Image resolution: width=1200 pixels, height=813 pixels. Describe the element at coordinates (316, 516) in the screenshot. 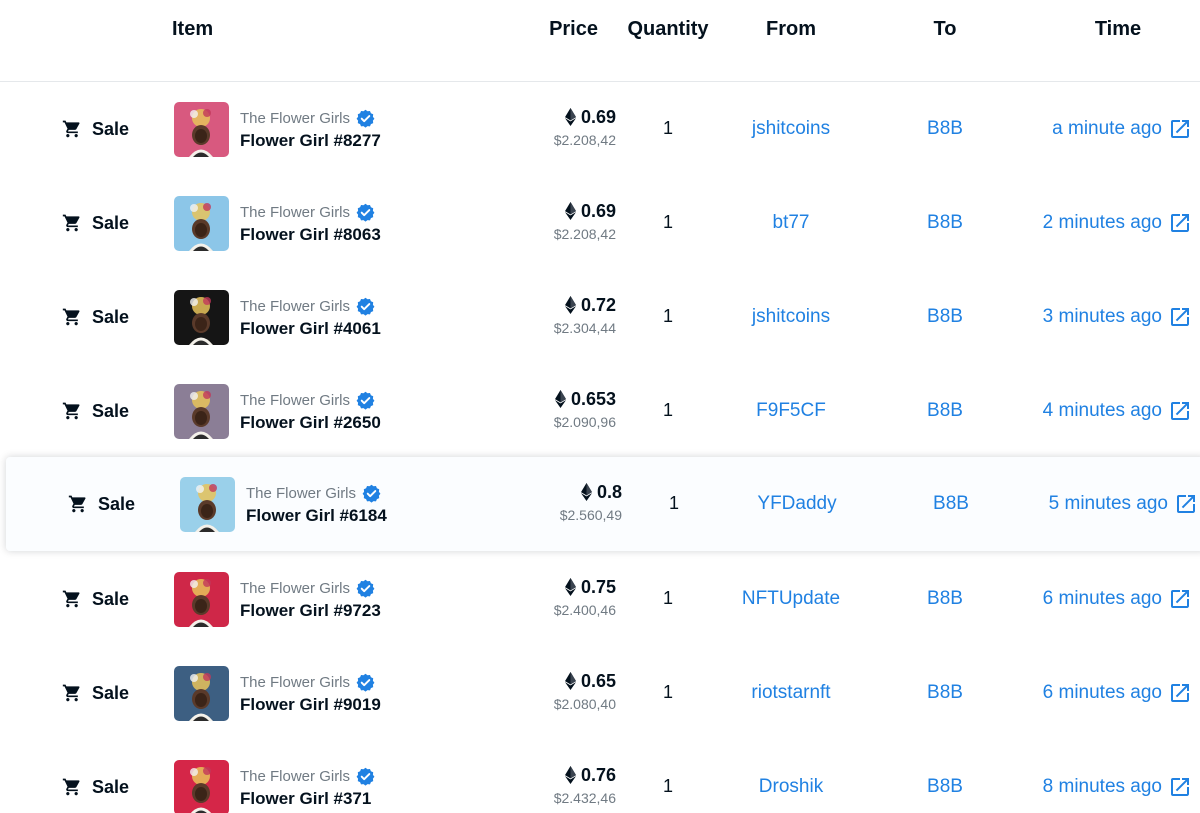

I see `item-name-link: Flower Girl #6184` at that location.